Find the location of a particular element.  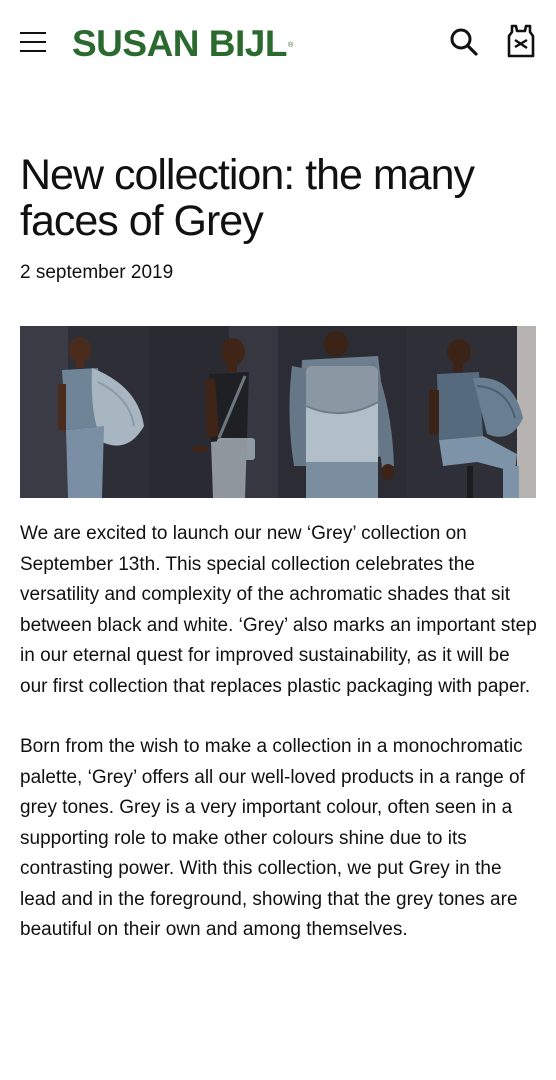

logo-text: SUSAN BIJL is located at coordinates (179, 43).